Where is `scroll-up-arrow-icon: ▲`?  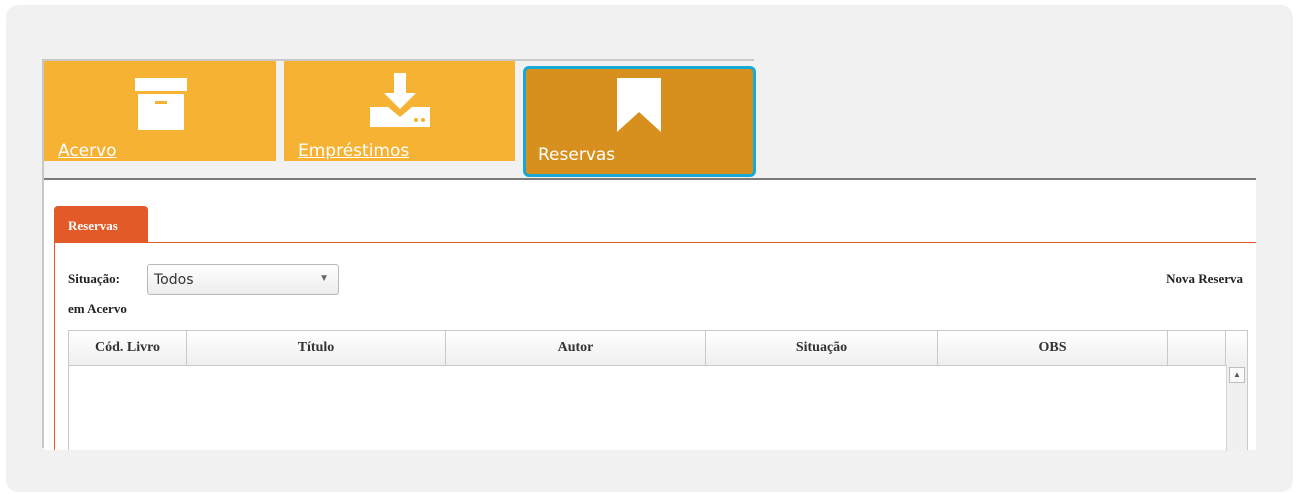 scroll-up-arrow-icon: ▲ is located at coordinates (1237, 375).